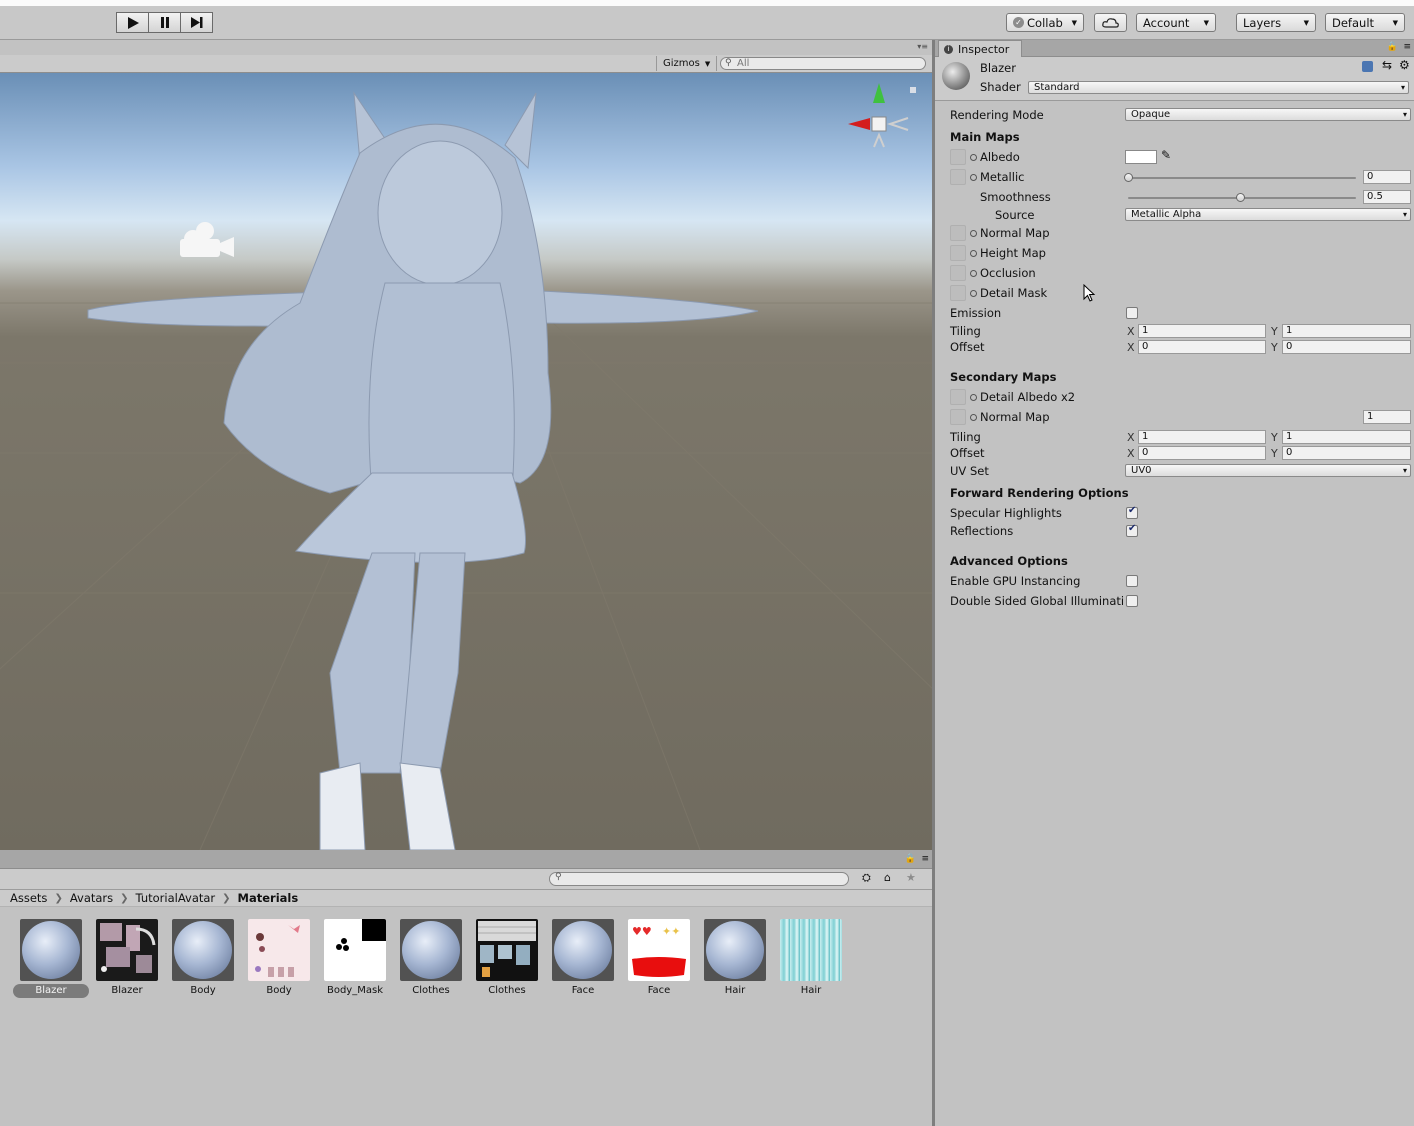  I want to click on double-sided-gi-checkbox, so click(1132, 601).